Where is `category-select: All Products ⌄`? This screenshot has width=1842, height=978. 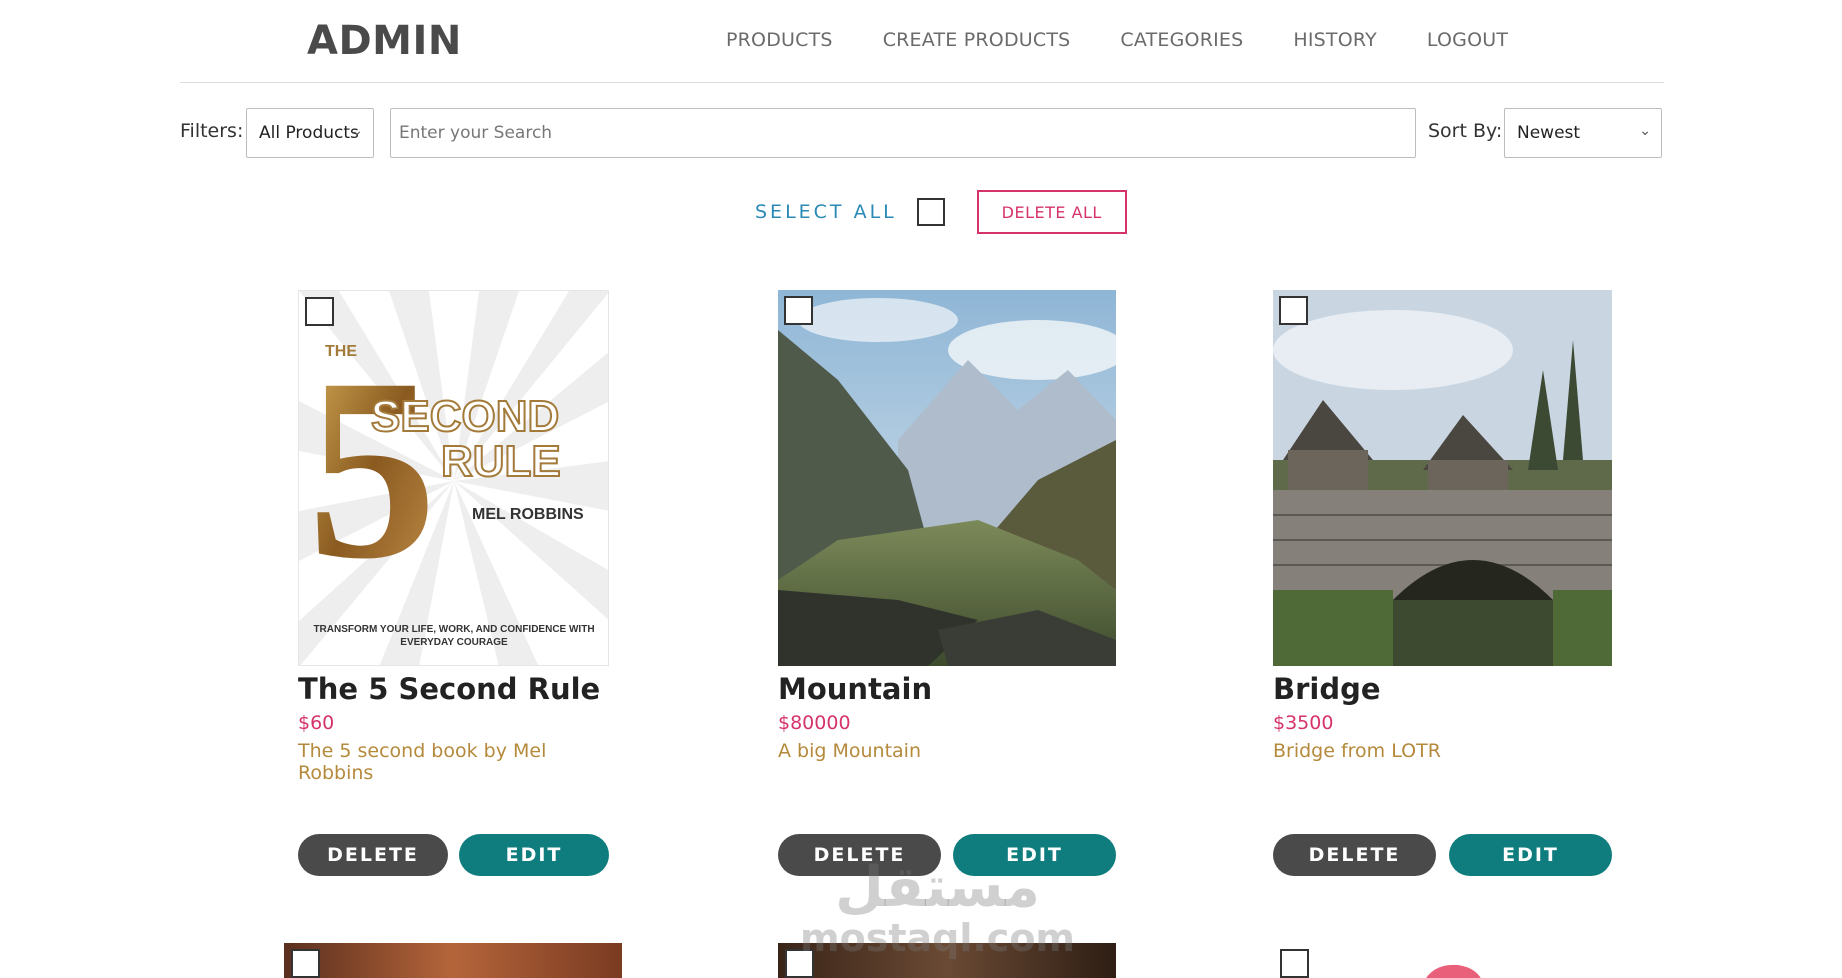
category-select: All Products ⌄ is located at coordinates (310, 133).